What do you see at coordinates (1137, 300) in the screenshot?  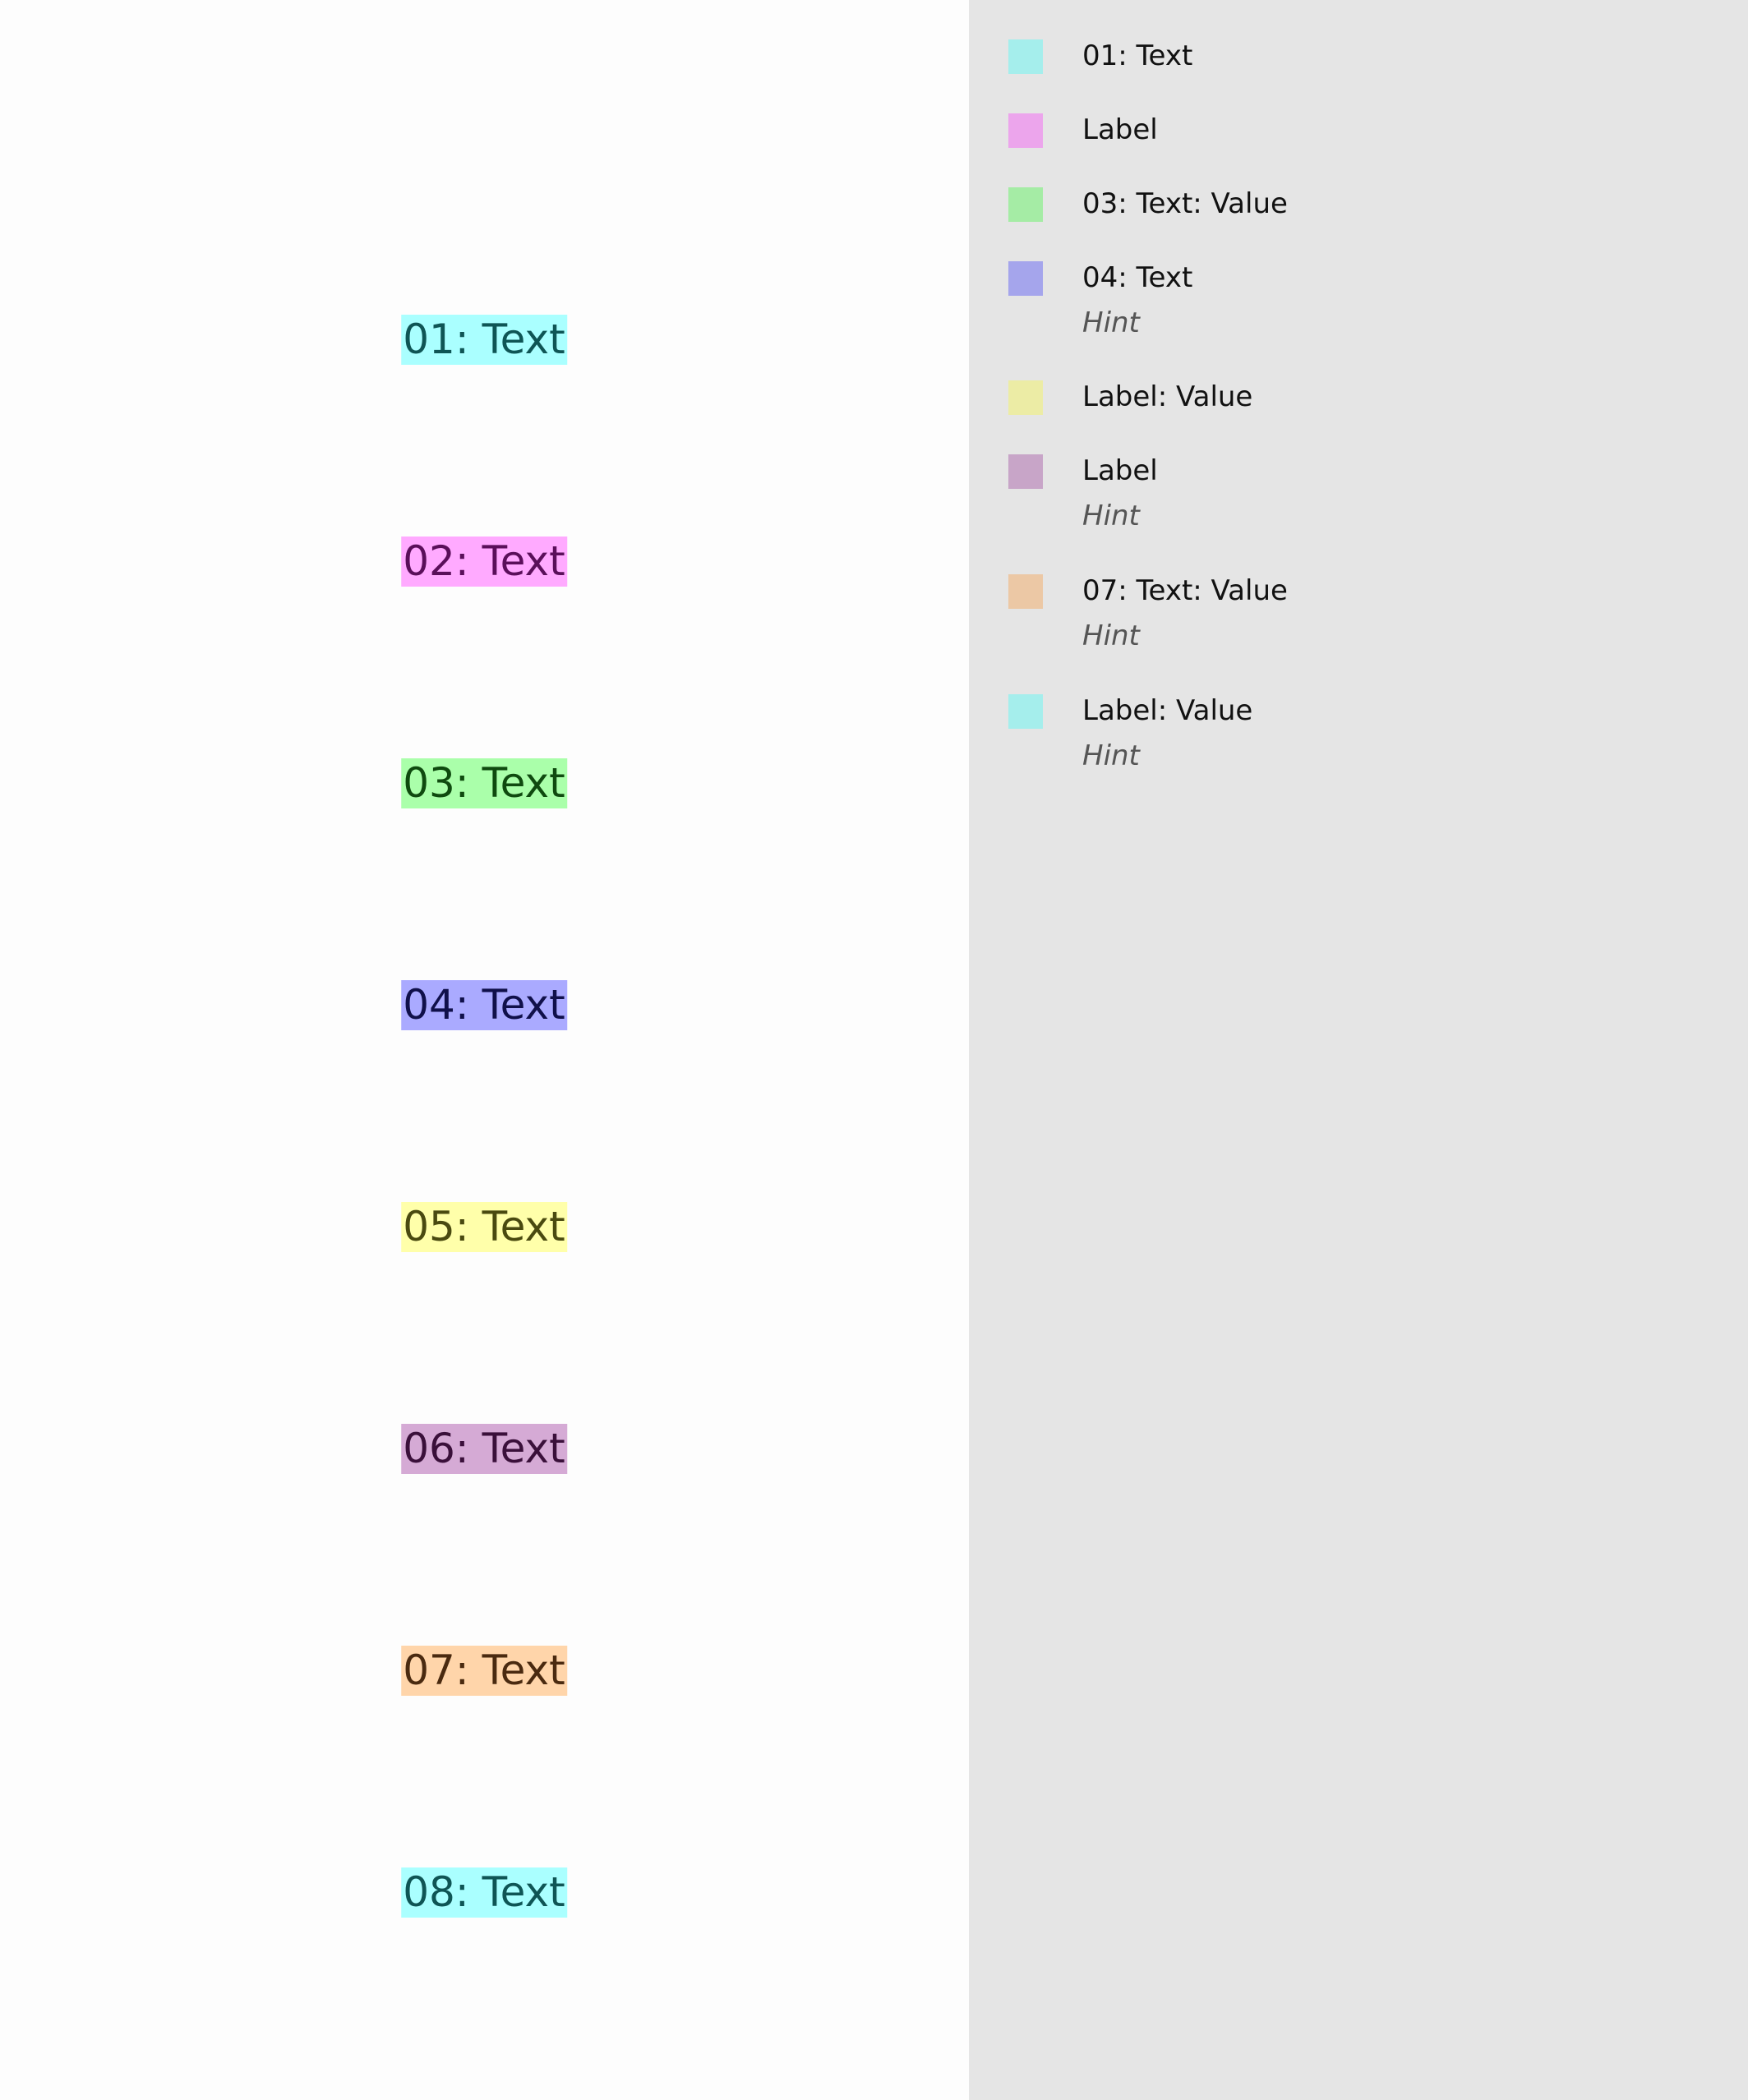 I see `legend-text: 04: Text Hint` at bounding box center [1137, 300].